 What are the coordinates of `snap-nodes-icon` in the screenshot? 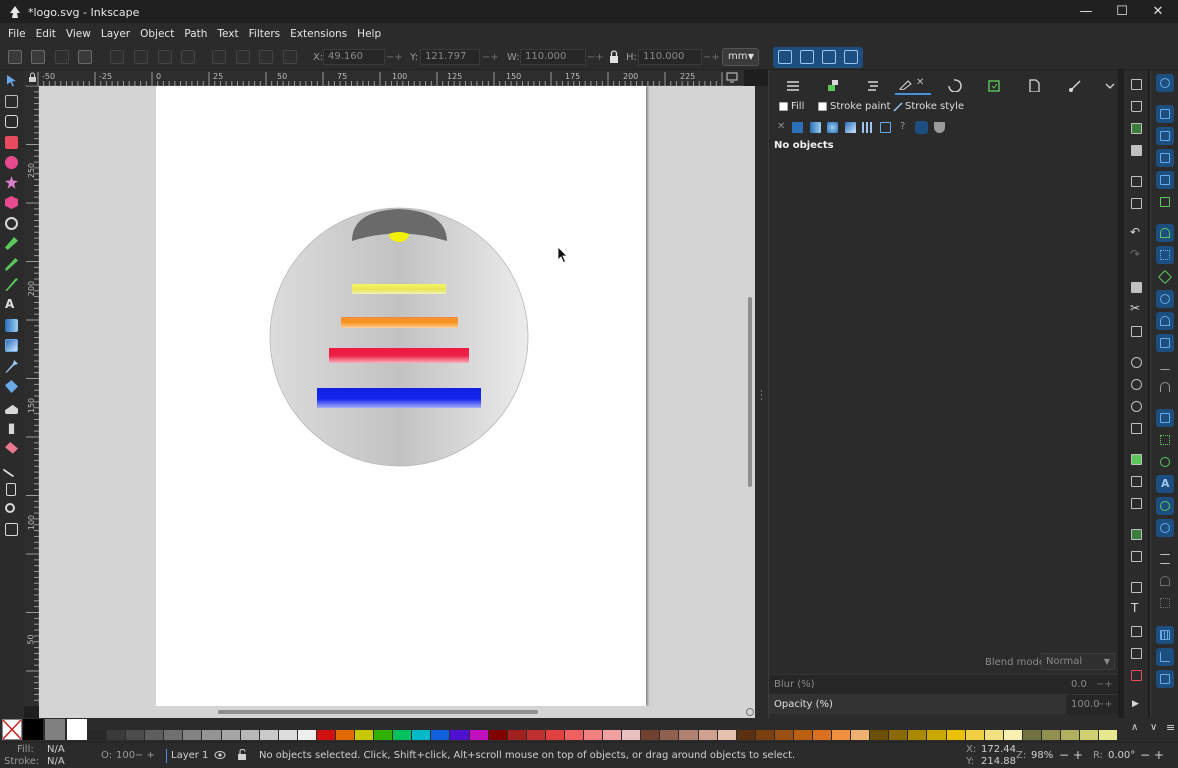 It's located at (1165, 233).